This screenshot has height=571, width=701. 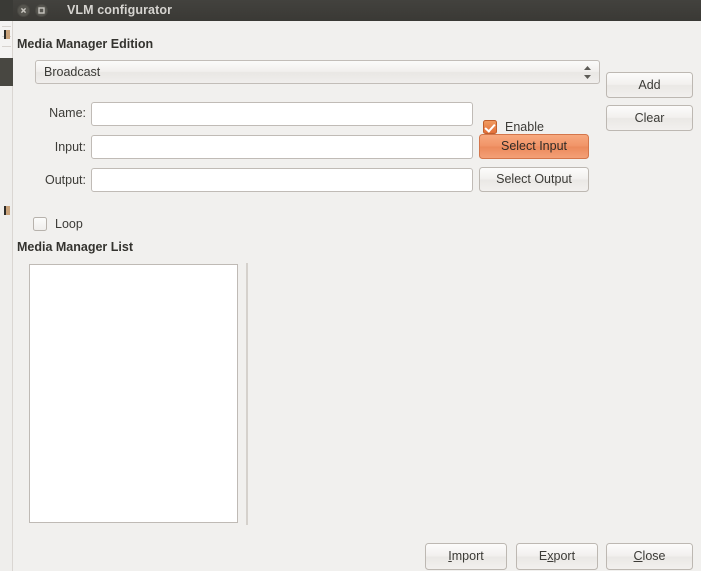 What do you see at coordinates (41, 10) in the screenshot?
I see `maximize-icon` at bounding box center [41, 10].